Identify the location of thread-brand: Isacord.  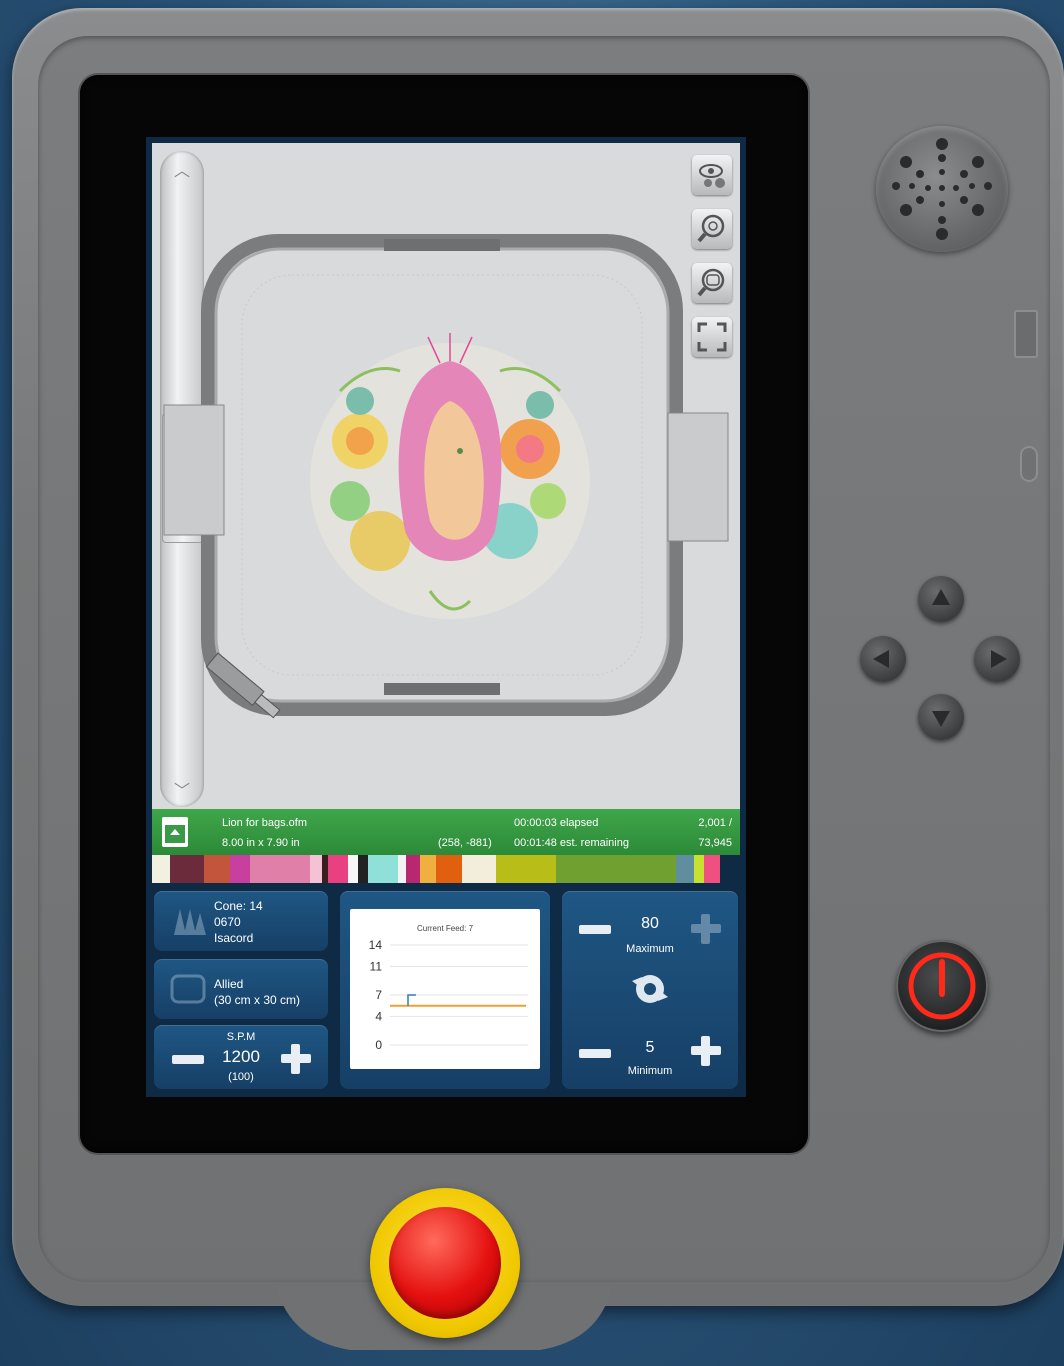
(234, 938).